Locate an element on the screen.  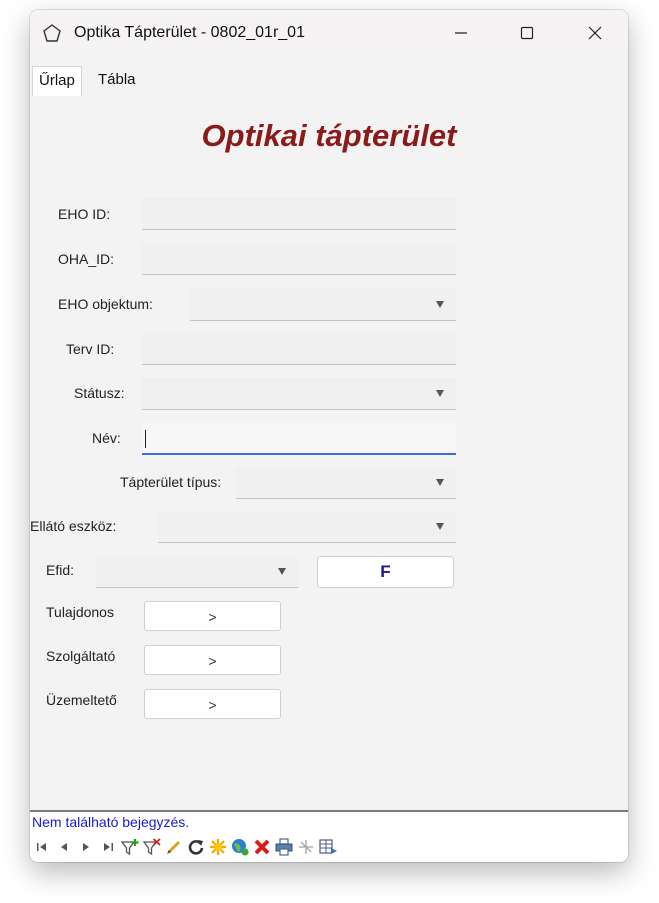
statusz-label: Státusz: is located at coordinates (99, 393).